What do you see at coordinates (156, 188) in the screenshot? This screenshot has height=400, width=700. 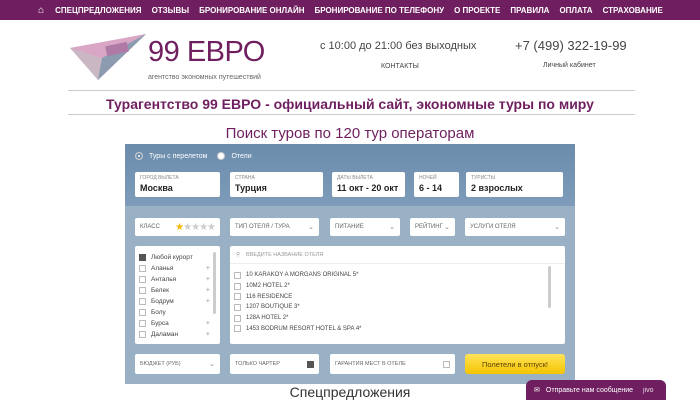 I see `field-value: Москва` at bounding box center [156, 188].